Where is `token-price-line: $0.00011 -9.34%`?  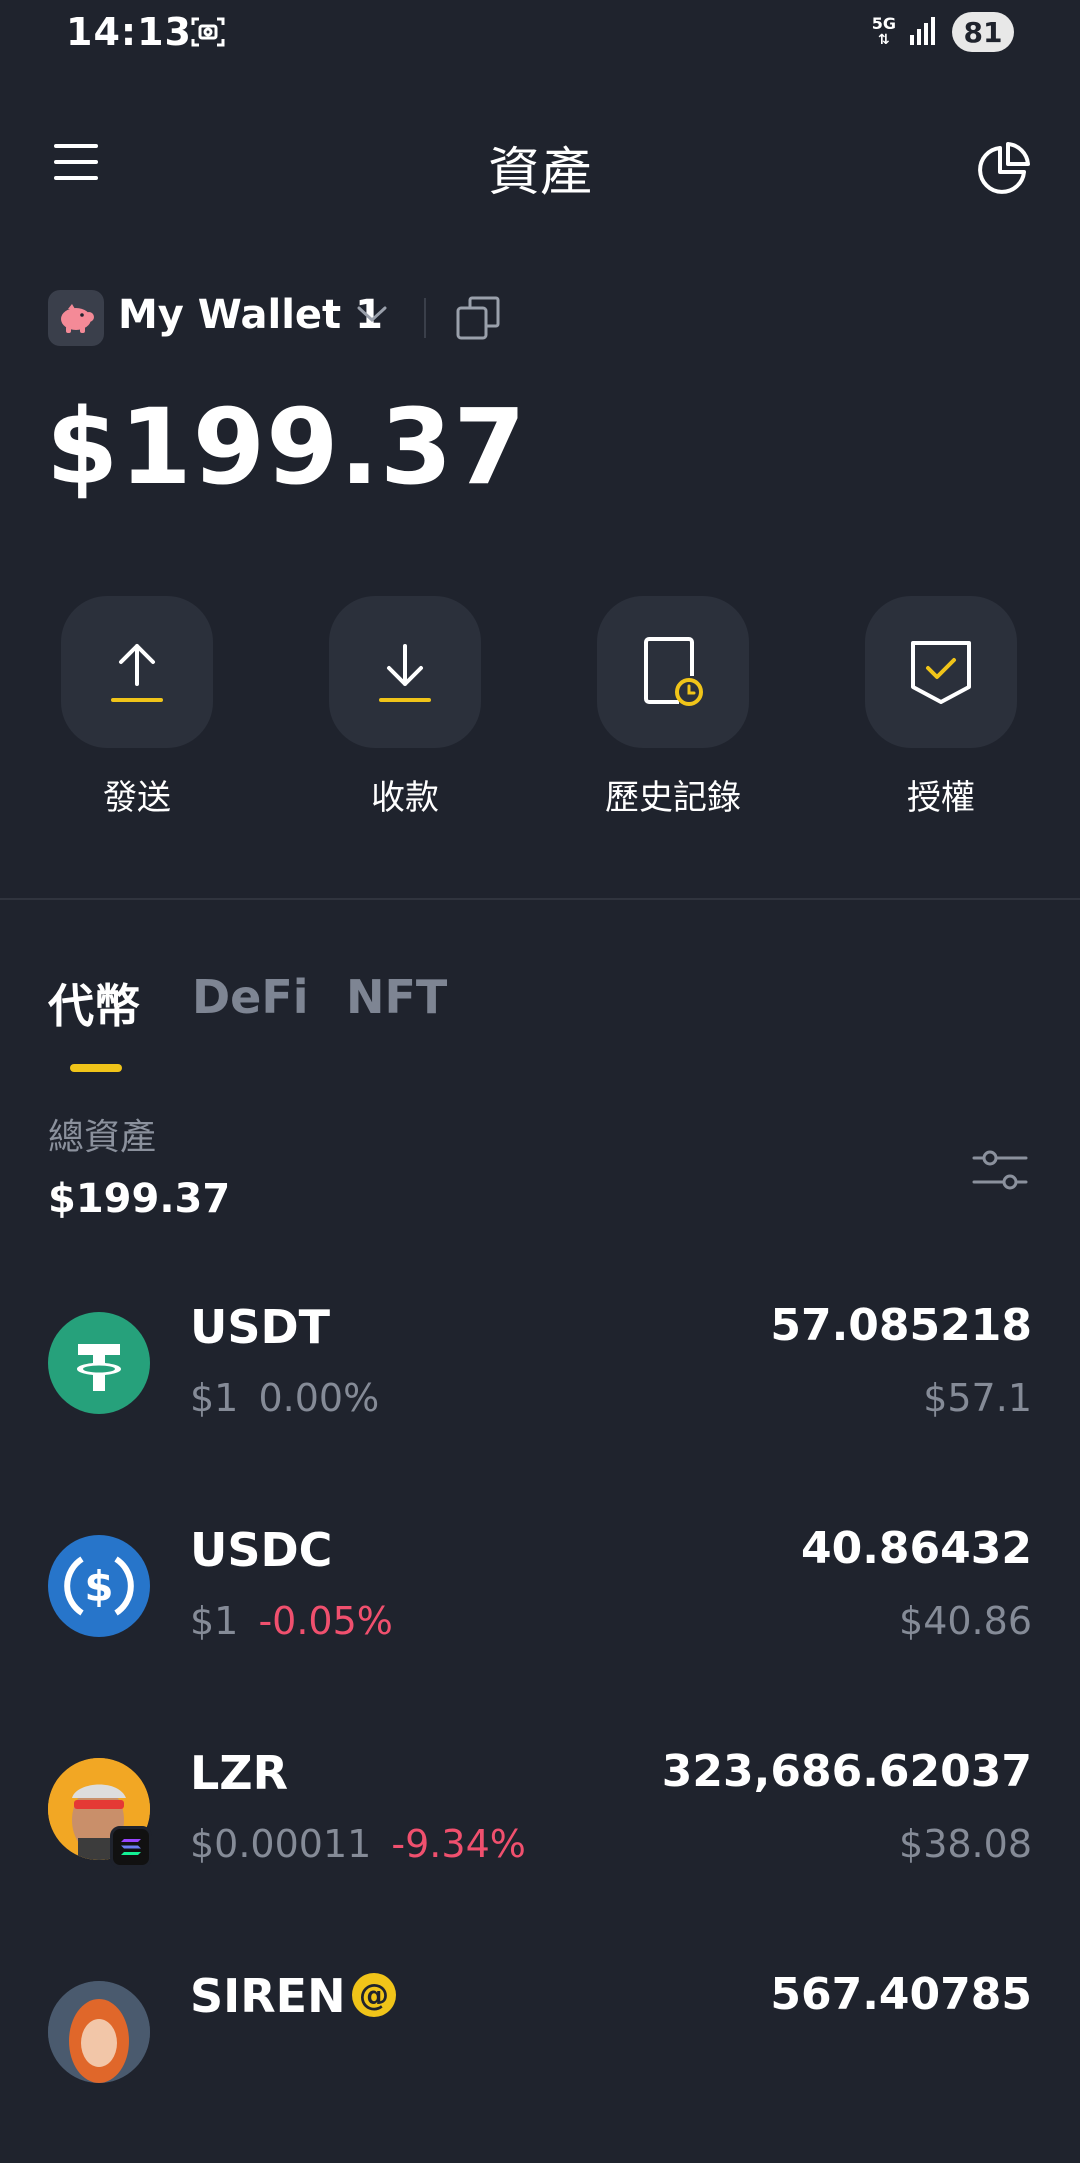 token-price-line: $0.00011 -9.34% is located at coordinates (358, 1844).